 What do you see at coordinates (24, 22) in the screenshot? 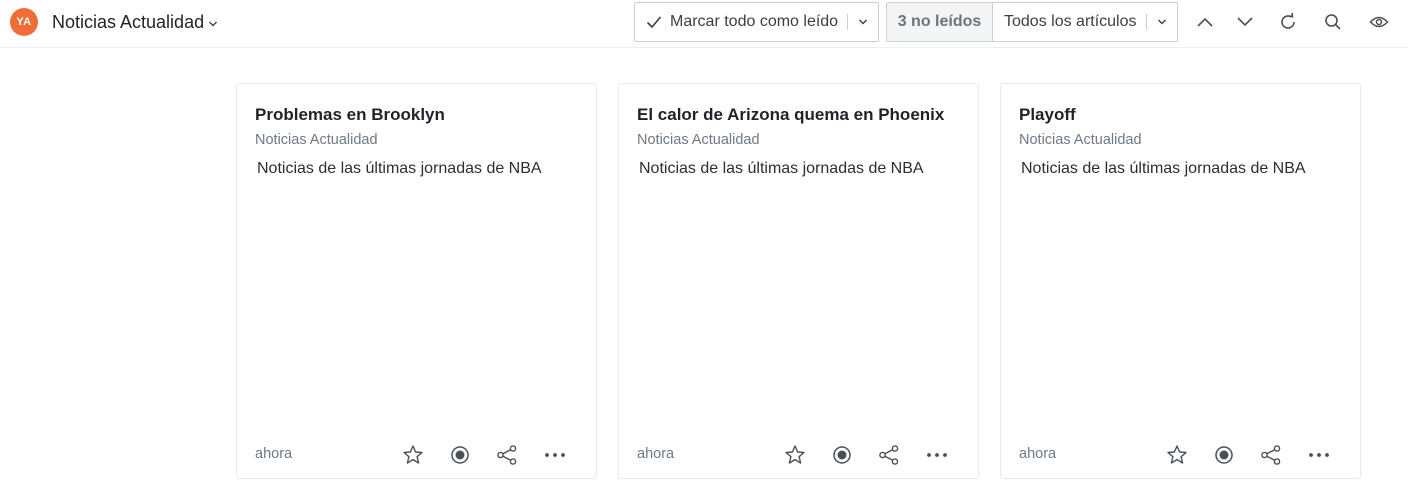
I see `feed-avatar: YA` at bounding box center [24, 22].